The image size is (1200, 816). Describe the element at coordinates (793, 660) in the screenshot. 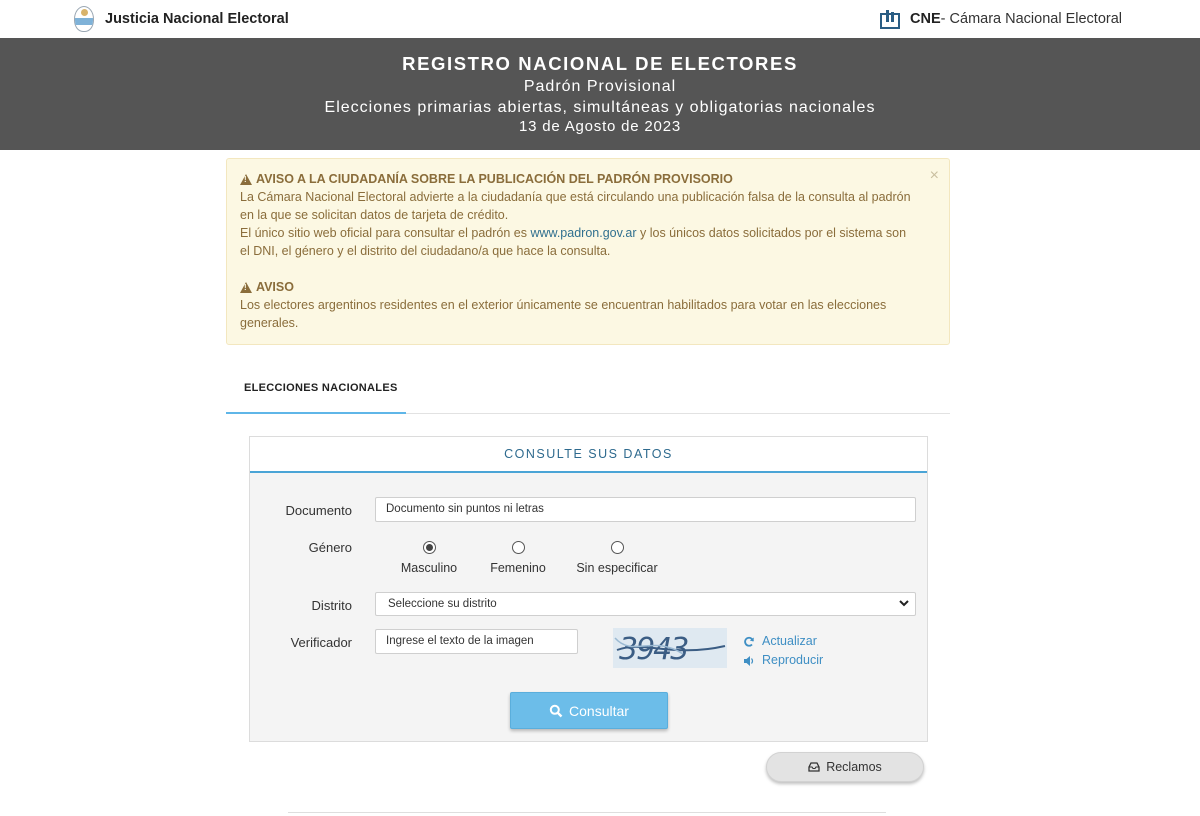

I see `reproducir-label: Reproducir` at that location.